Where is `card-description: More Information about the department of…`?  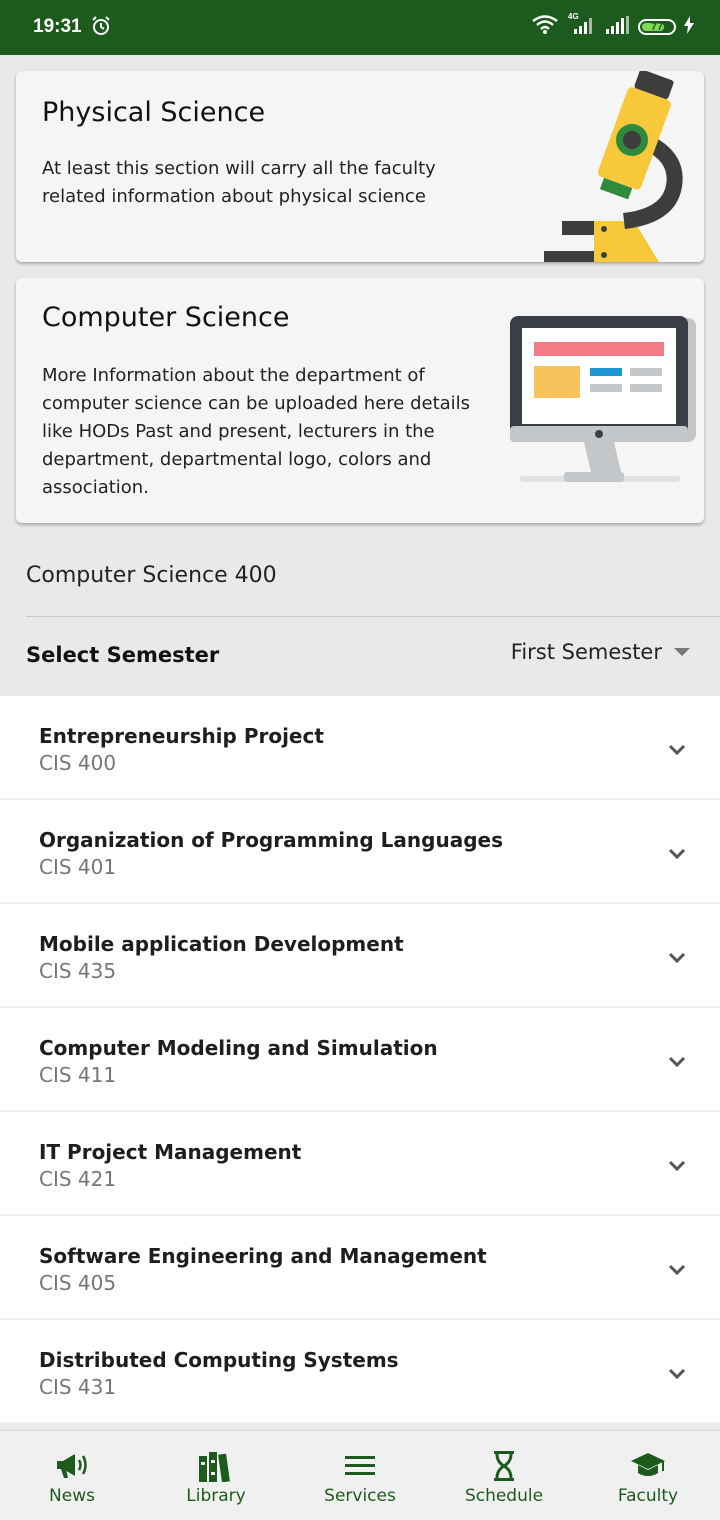 card-description: More Information about the department of… is located at coordinates (256, 431).